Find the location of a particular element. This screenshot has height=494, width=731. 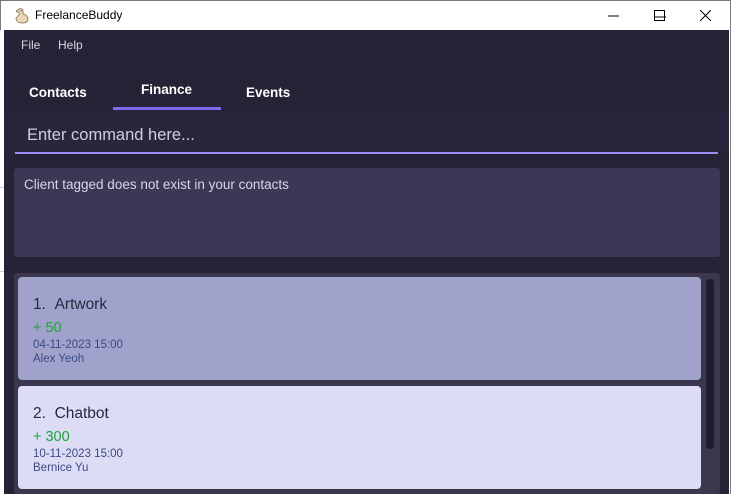

finance-datetime: 10-11-2023 15:00 is located at coordinates (78, 454).